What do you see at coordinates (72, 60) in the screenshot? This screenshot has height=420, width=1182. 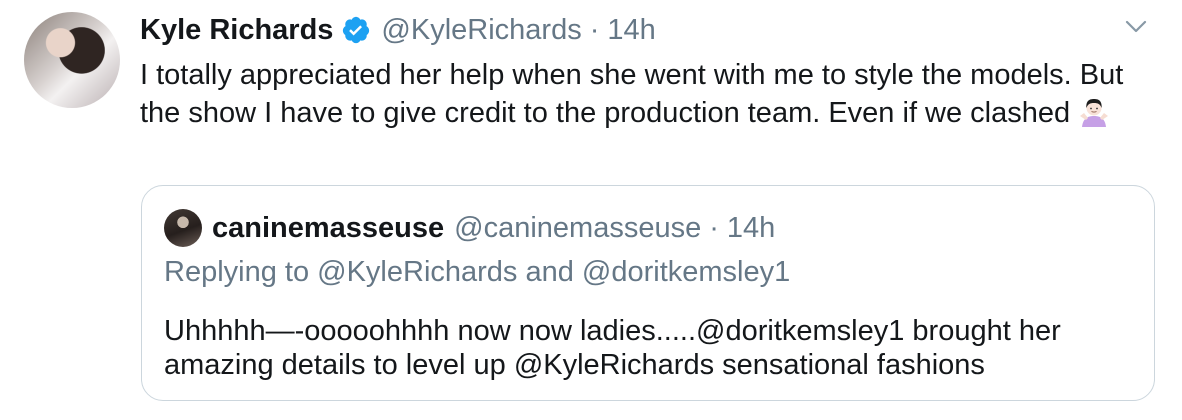 I see `author-avatar` at bounding box center [72, 60].